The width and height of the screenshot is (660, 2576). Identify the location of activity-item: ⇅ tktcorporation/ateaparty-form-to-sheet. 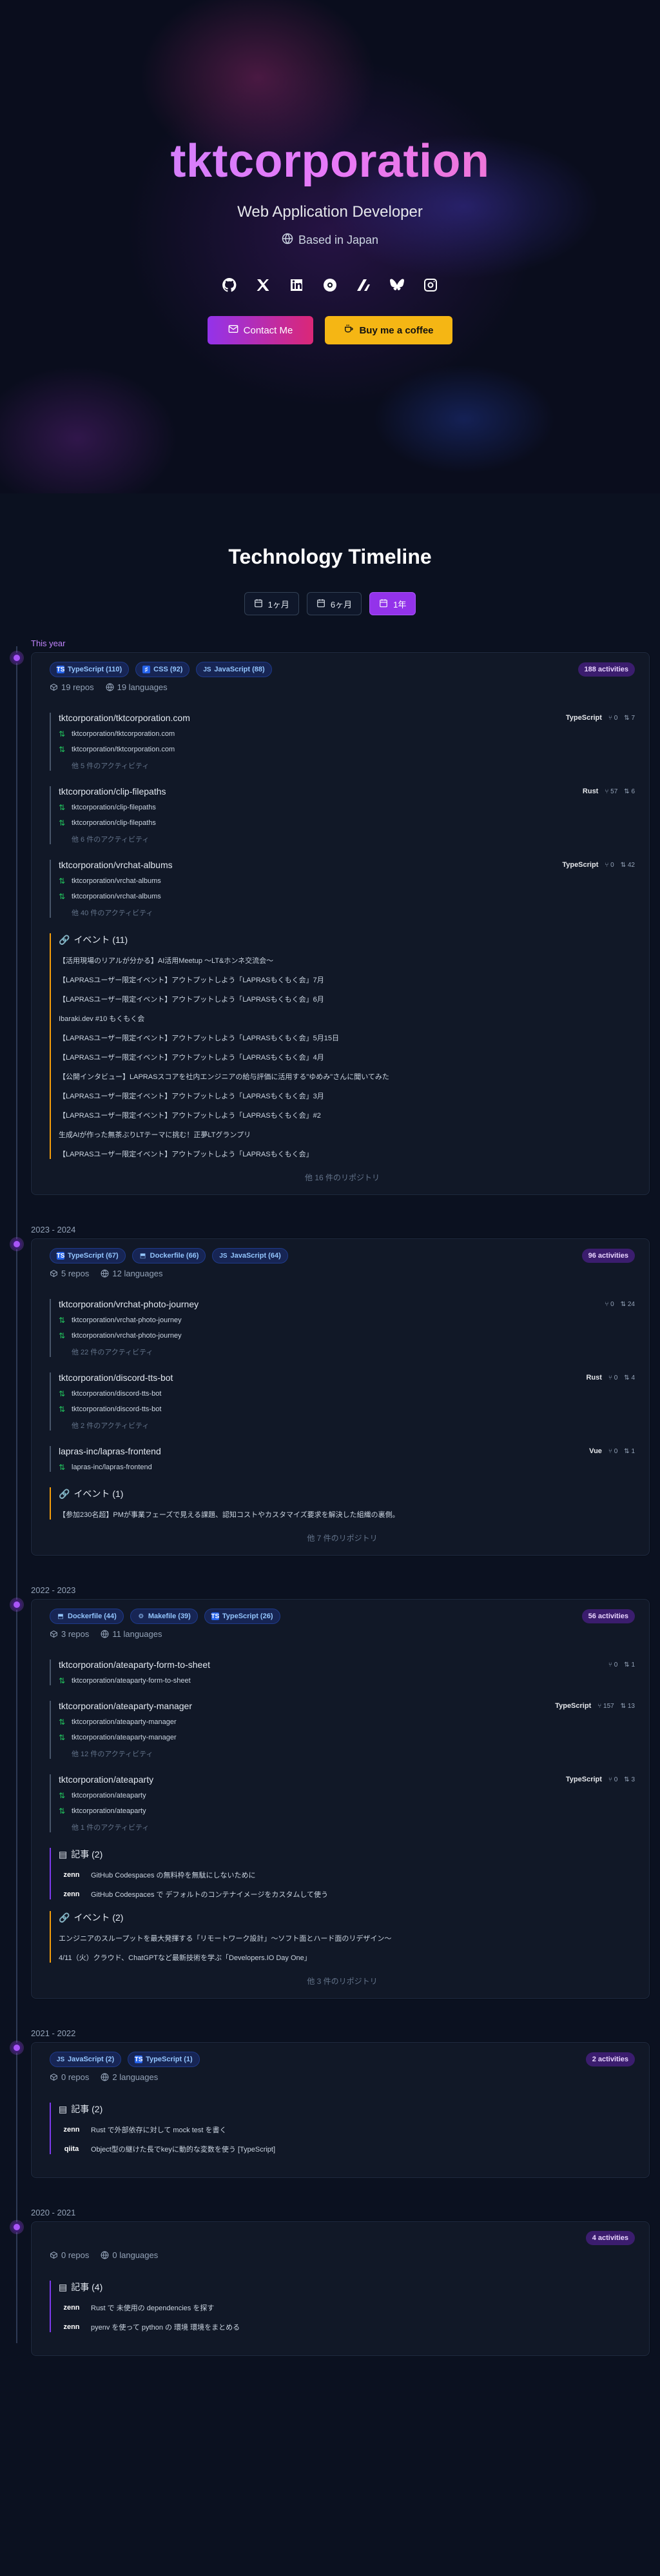
(347, 1680).